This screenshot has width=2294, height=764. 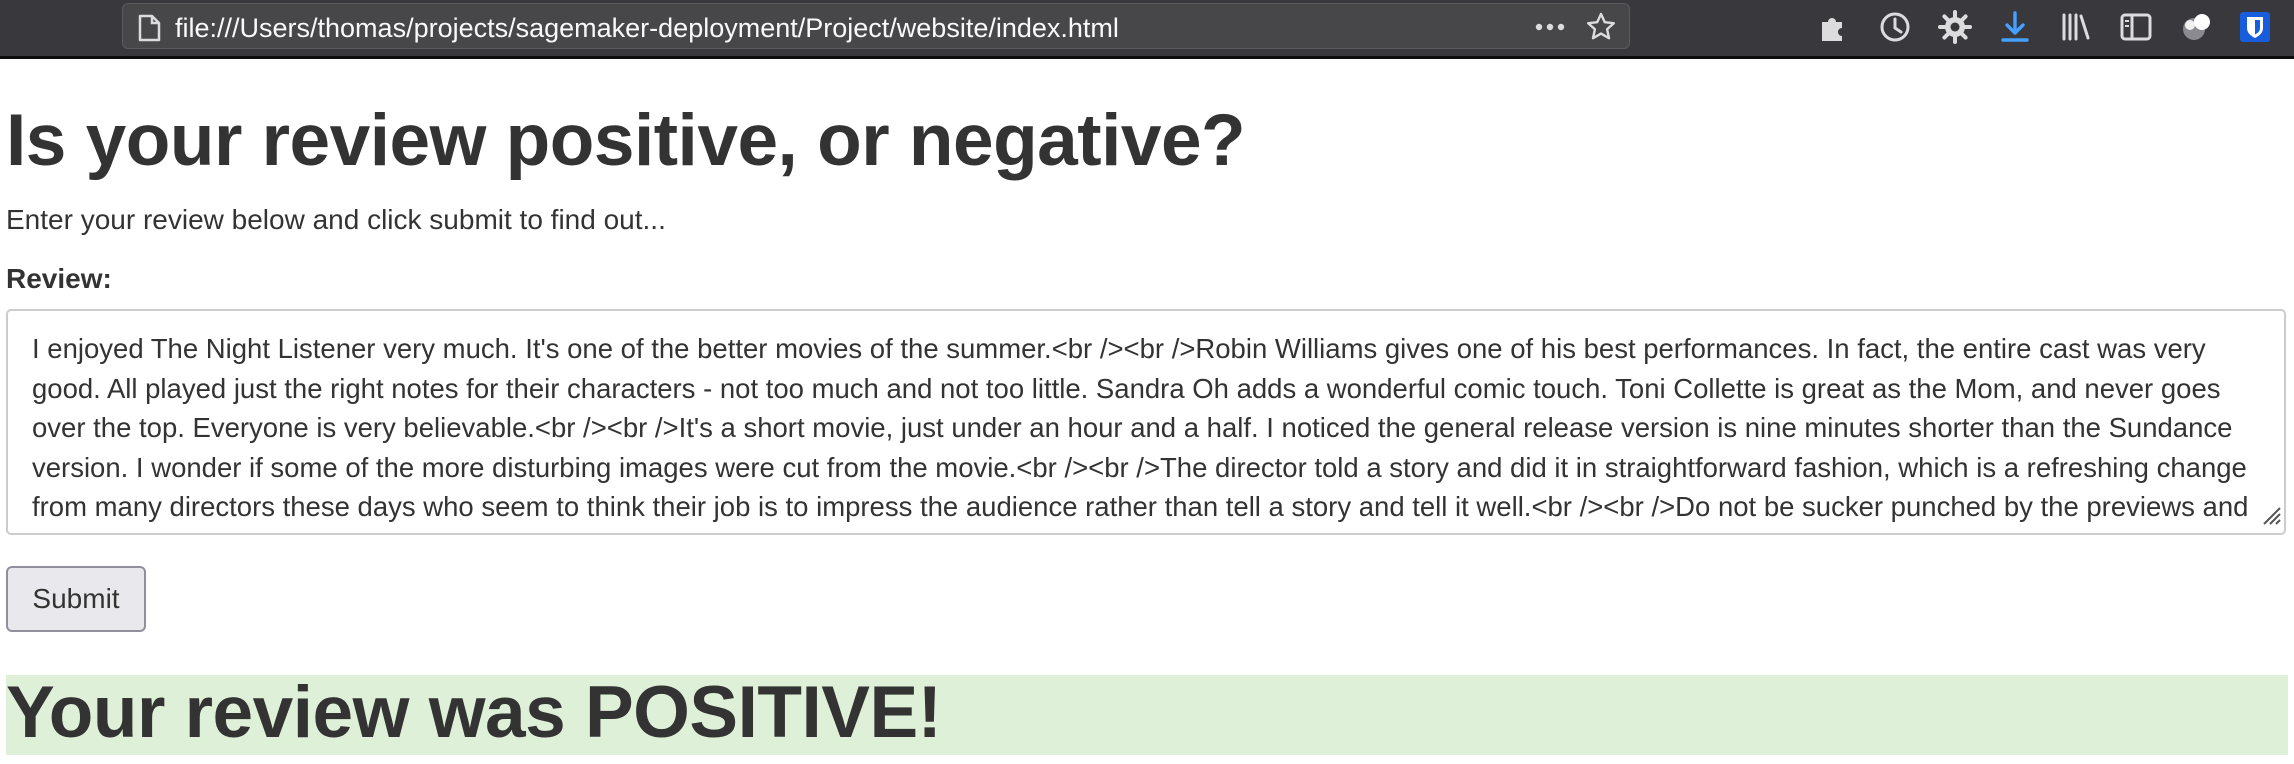 What do you see at coordinates (626, 140) in the screenshot?
I see `page-title: Is your review positive, or negative?` at bounding box center [626, 140].